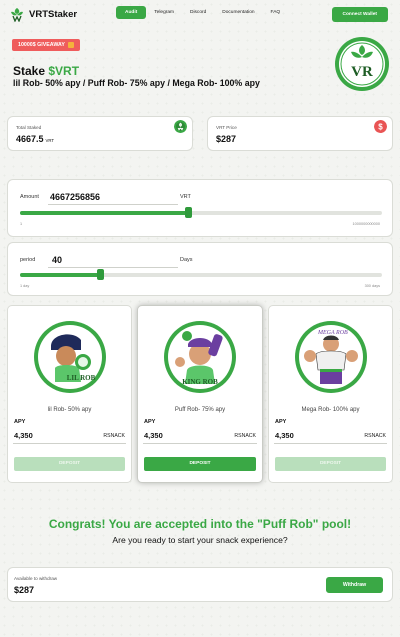 This screenshot has height=637, width=400. Describe the element at coordinates (70, 45) in the screenshot. I see `gift-icon` at that location.